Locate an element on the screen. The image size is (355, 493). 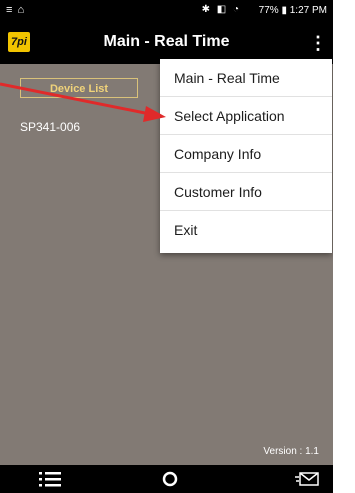
menu-item-company-info: Company Info is located at coordinates (246, 154).